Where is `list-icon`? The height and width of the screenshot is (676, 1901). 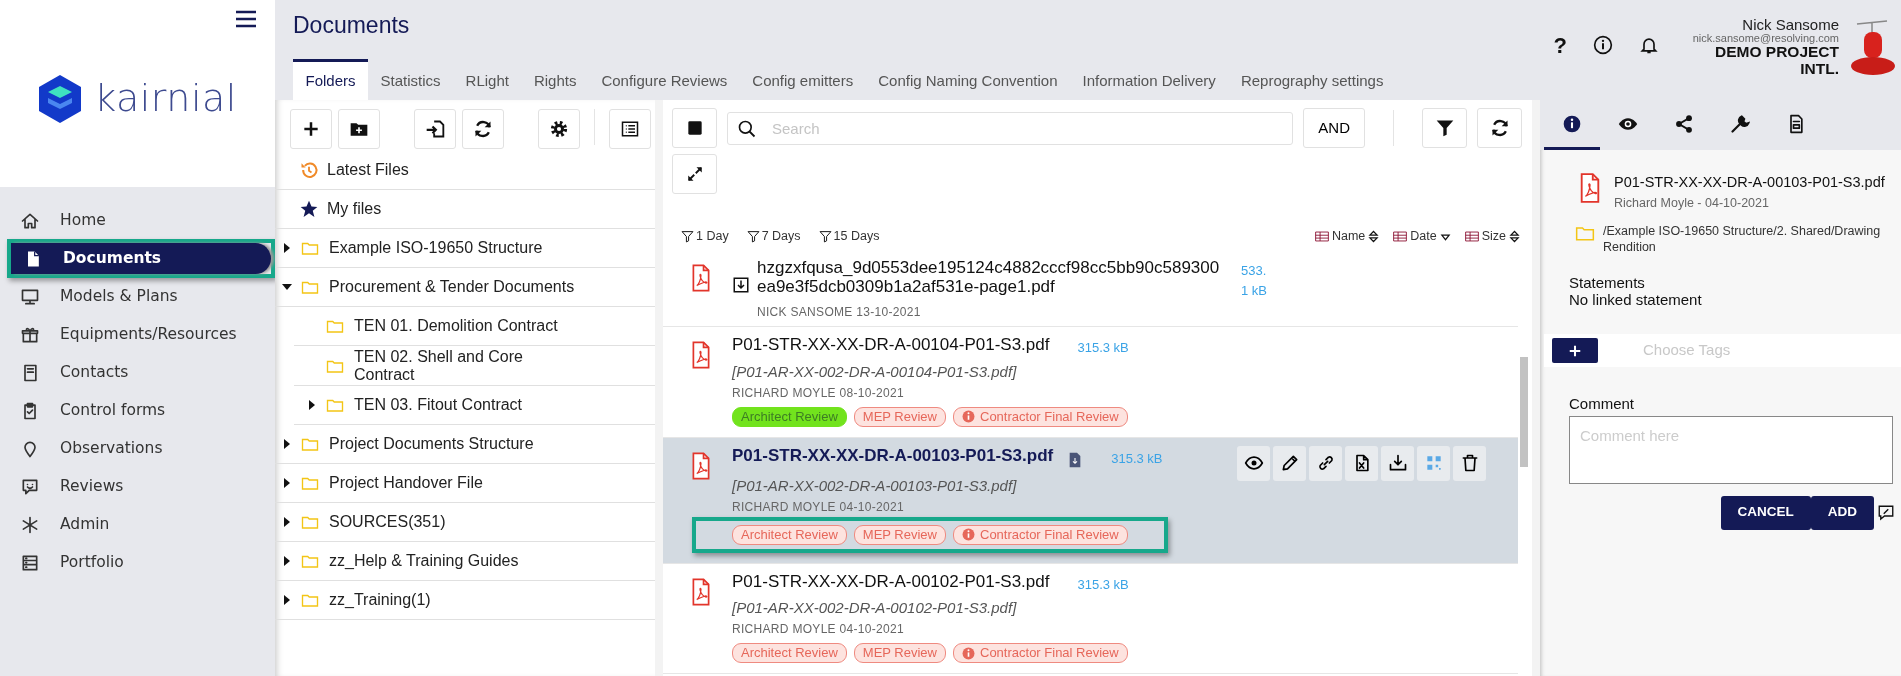 list-icon is located at coordinates (630, 129).